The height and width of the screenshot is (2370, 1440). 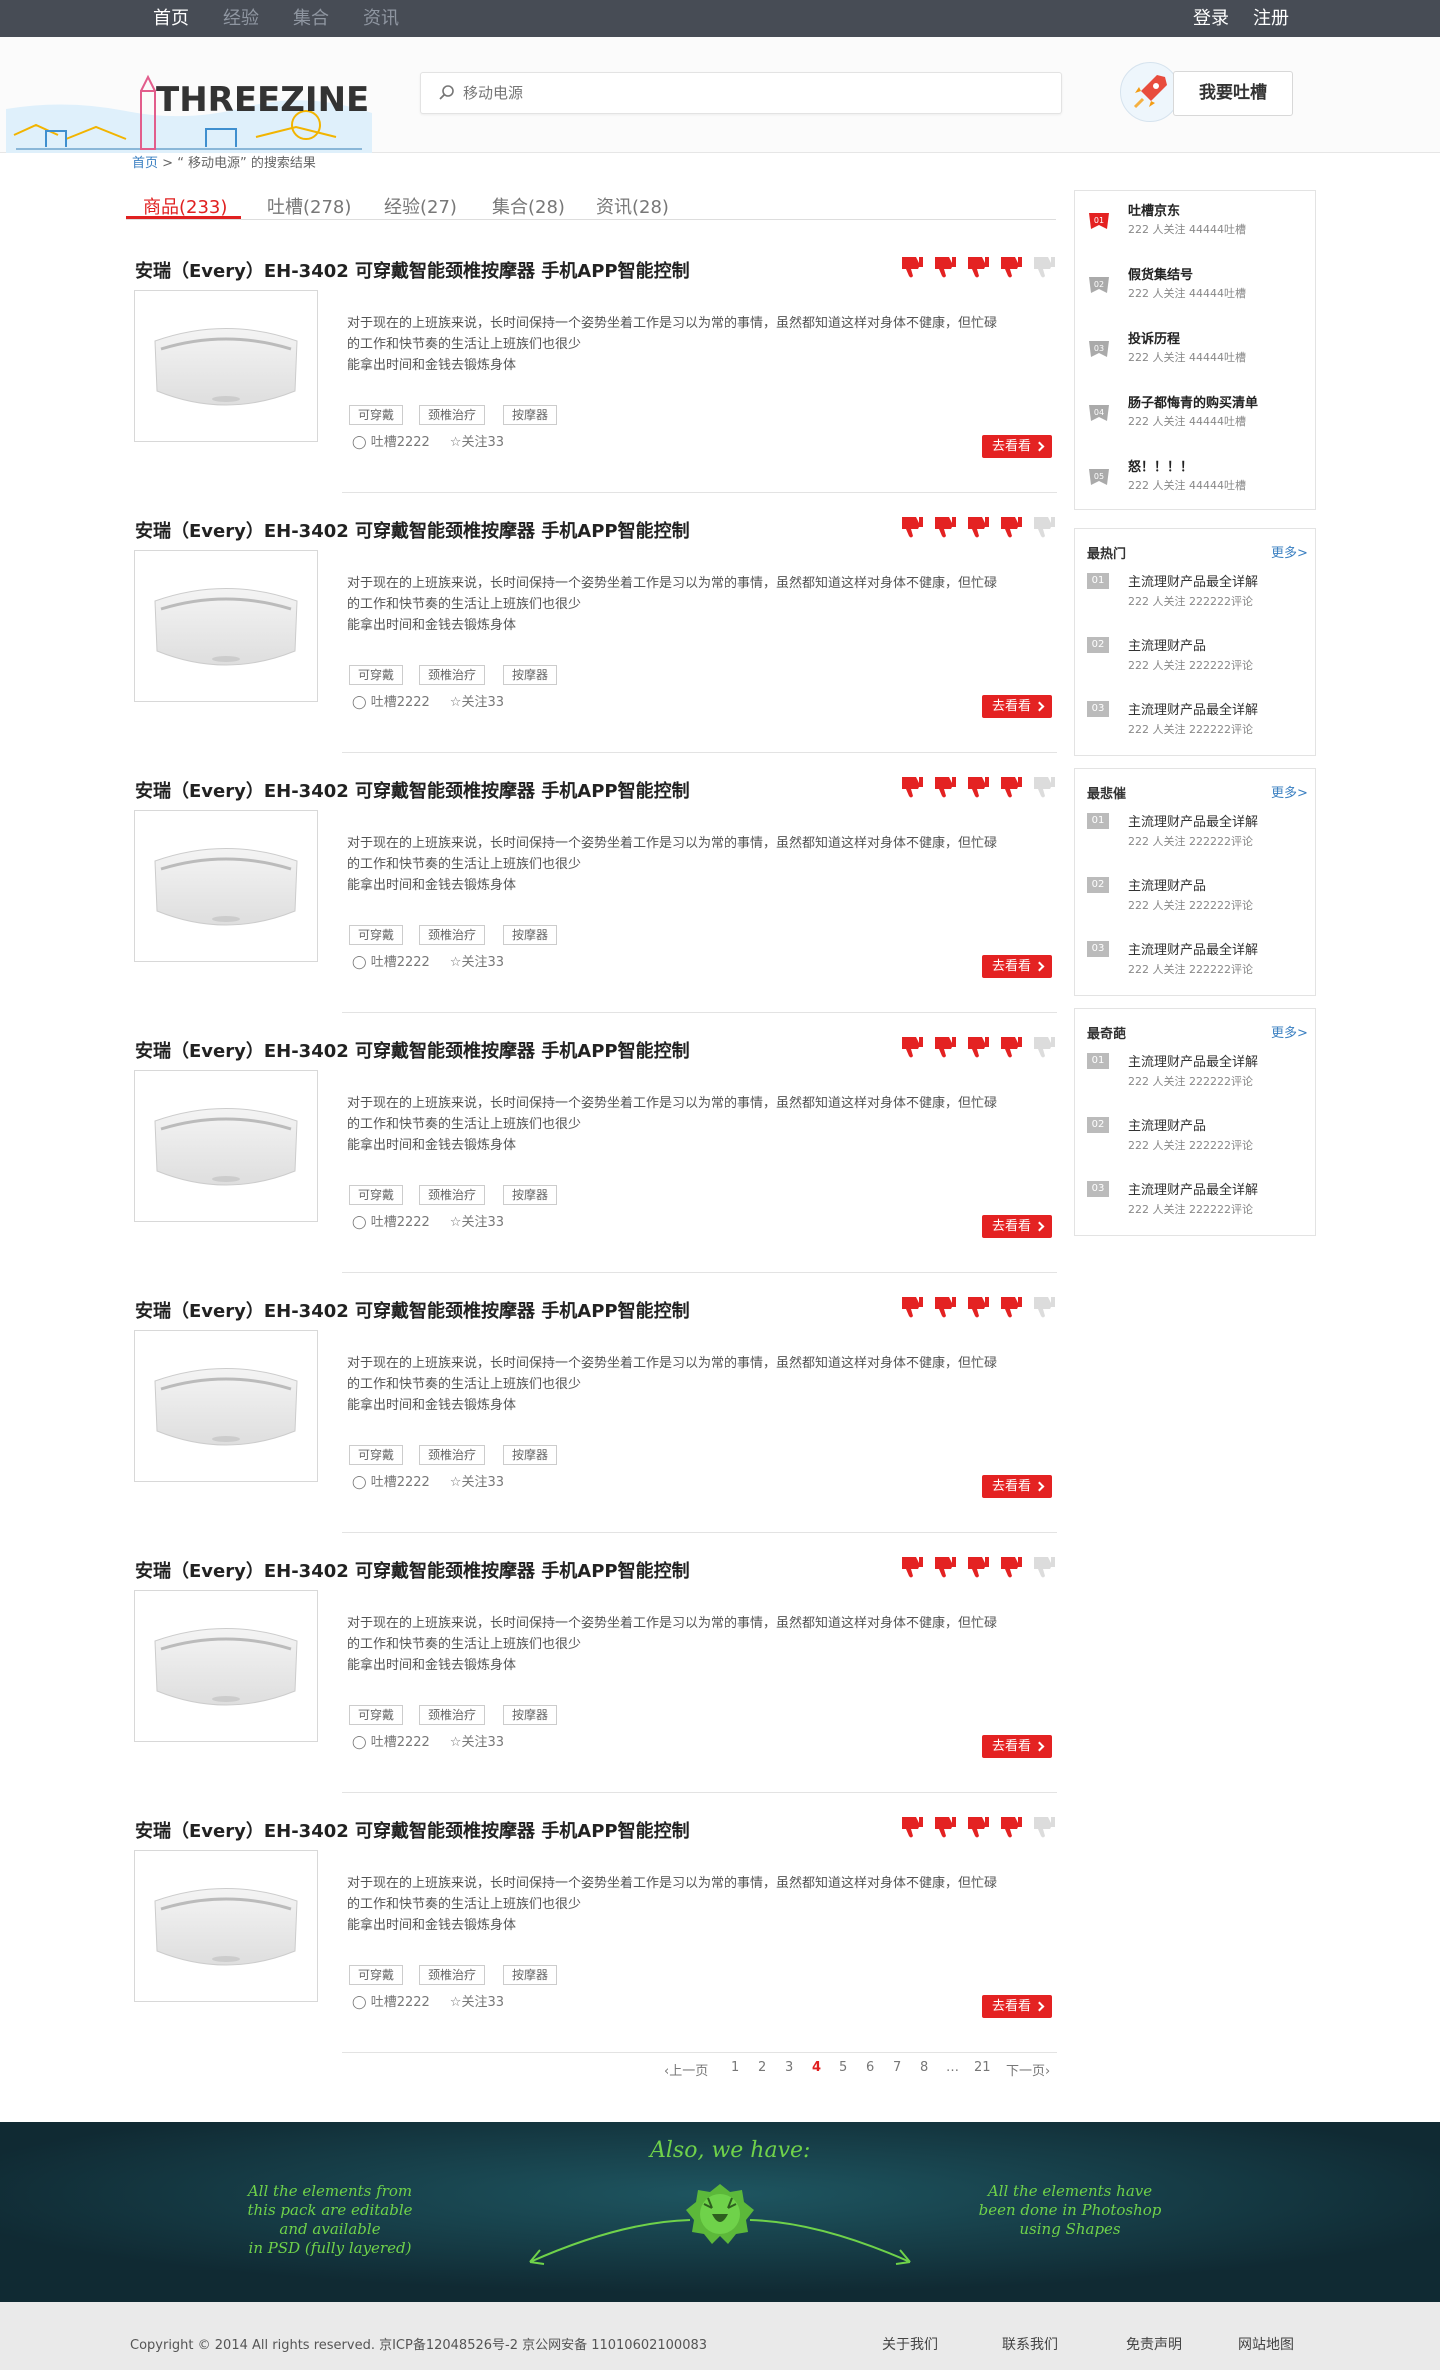 What do you see at coordinates (632, 206) in the screenshot?
I see `tab-news: 资讯(28)` at bounding box center [632, 206].